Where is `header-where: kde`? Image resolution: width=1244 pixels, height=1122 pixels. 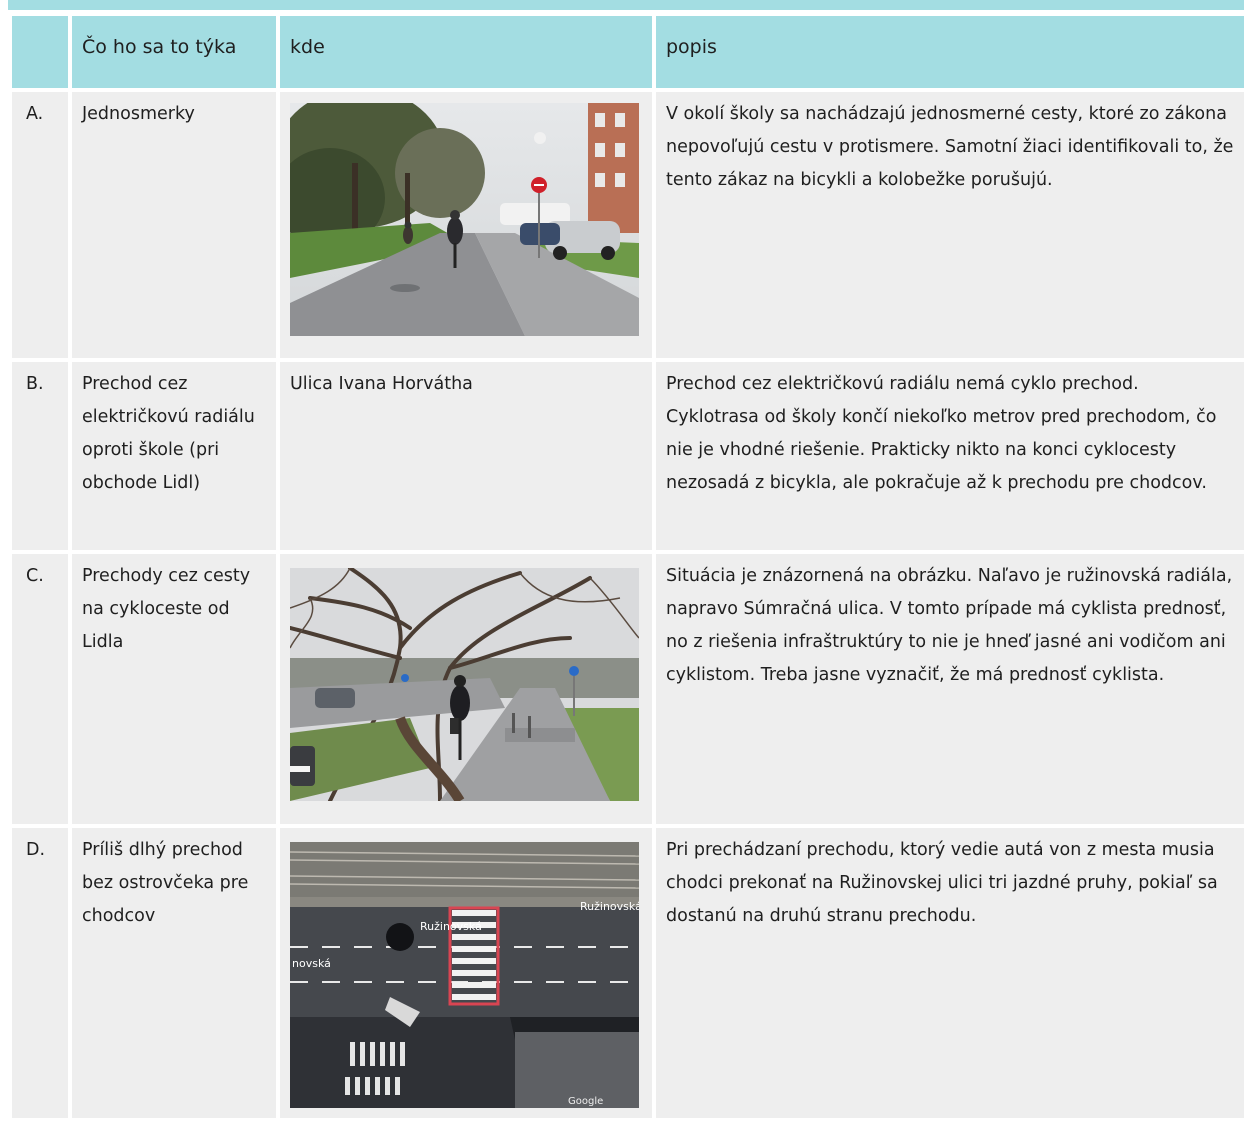
header-where: kde is located at coordinates (466, 52).